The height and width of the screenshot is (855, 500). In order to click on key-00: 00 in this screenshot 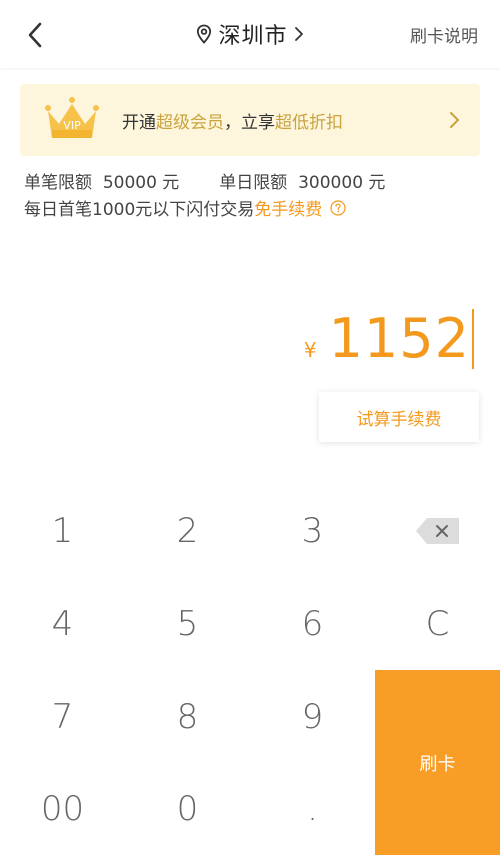, I will do `click(62, 808)`.